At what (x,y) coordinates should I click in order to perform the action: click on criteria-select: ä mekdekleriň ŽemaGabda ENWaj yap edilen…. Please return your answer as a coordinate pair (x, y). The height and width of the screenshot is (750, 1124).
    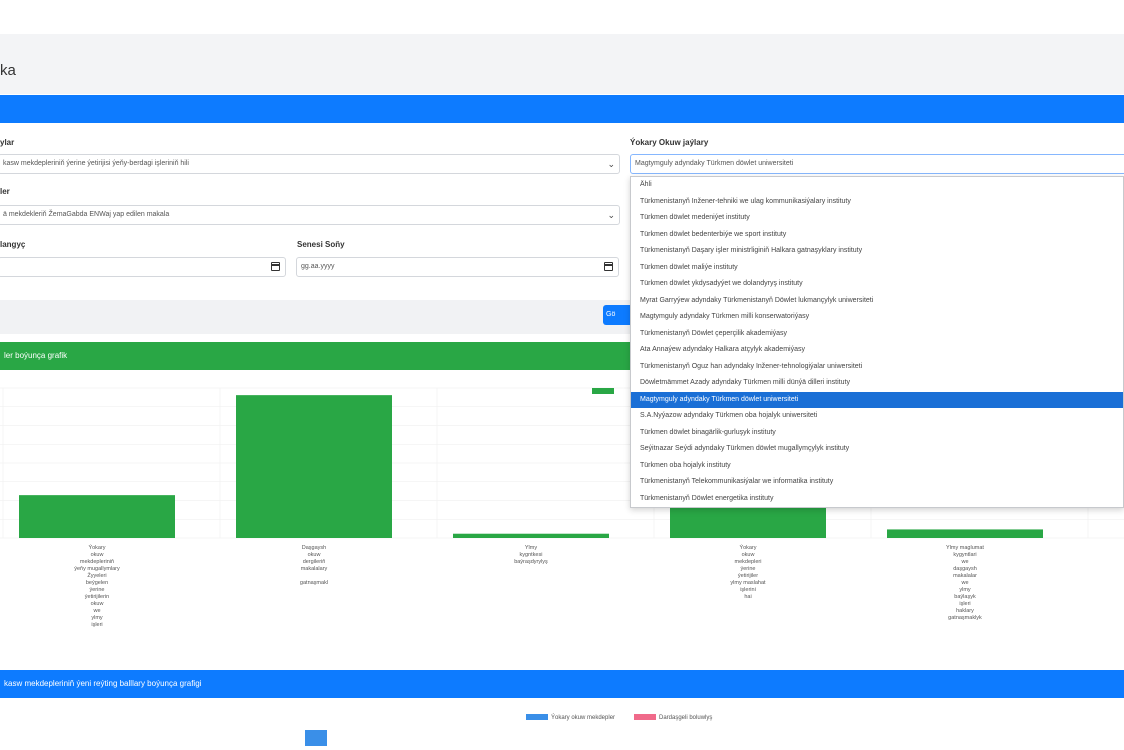
    Looking at the image, I should click on (310, 215).